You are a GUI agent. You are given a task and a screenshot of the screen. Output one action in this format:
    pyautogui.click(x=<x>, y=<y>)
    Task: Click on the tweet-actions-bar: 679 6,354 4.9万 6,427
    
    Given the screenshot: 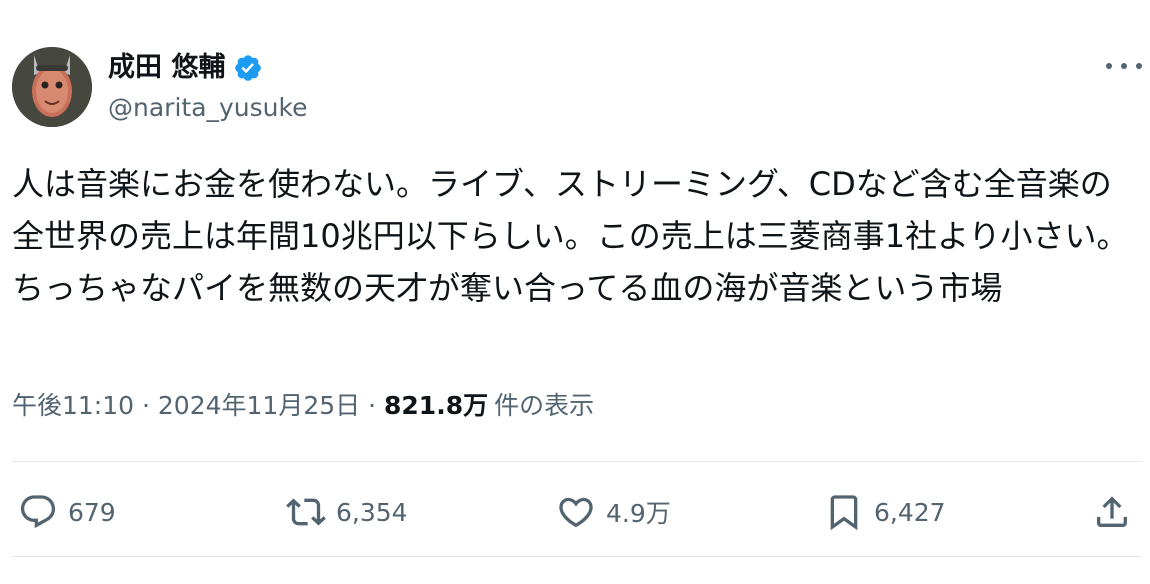 What is the action you would take?
    pyautogui.click(x=575, y=512)
    